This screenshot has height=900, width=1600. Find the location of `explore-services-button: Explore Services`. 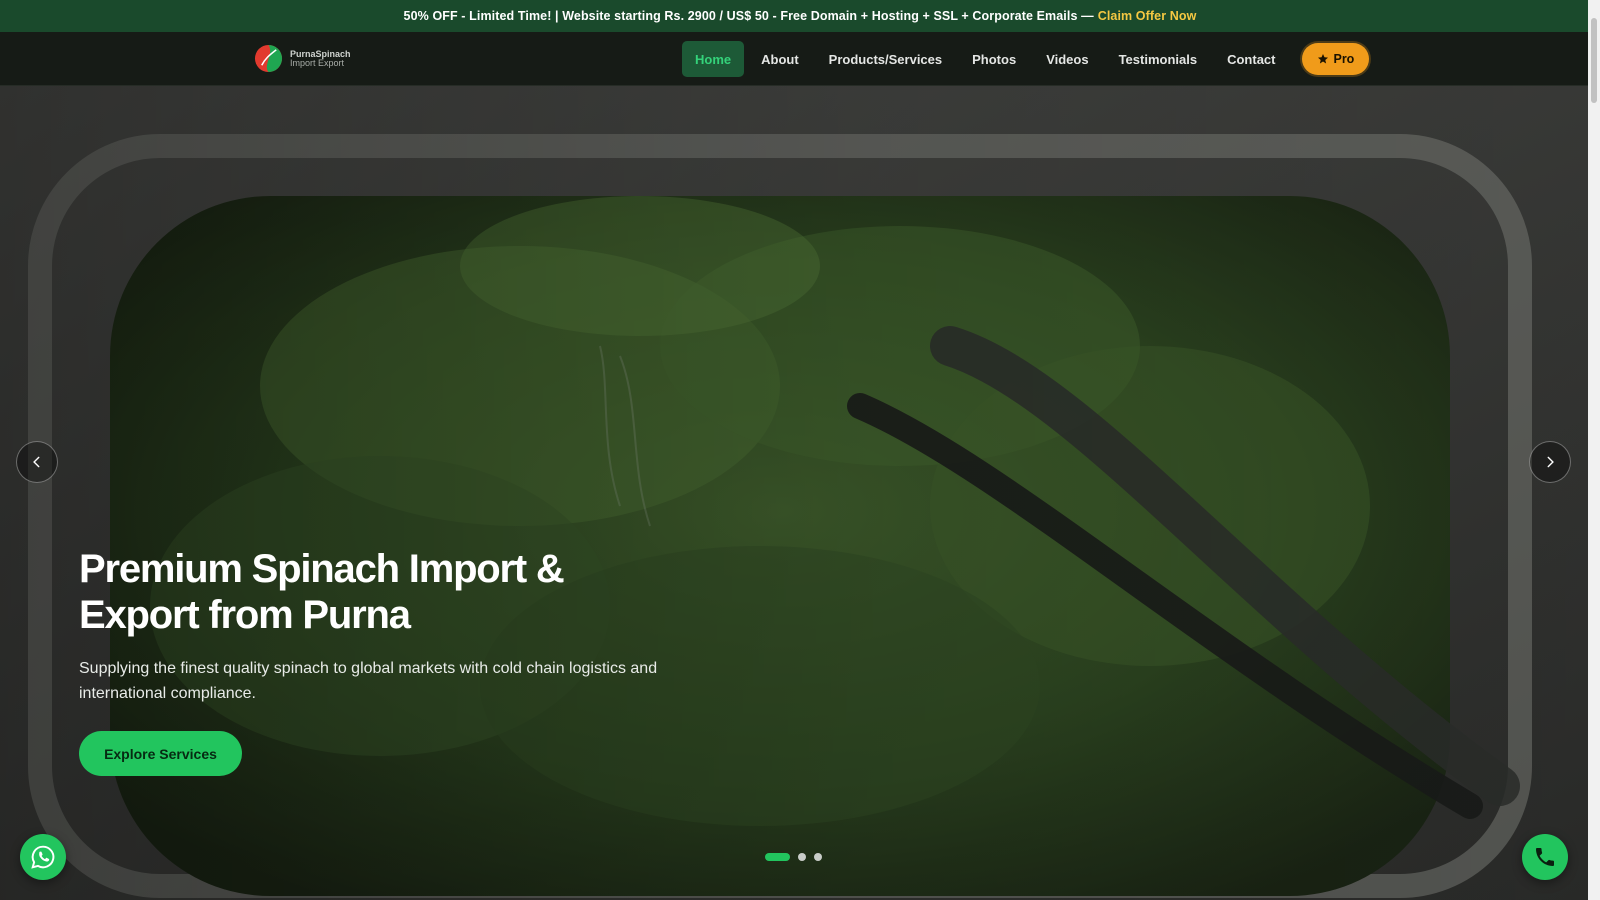

explore-services-button: Explore Services is located at coordinates (160, 753).